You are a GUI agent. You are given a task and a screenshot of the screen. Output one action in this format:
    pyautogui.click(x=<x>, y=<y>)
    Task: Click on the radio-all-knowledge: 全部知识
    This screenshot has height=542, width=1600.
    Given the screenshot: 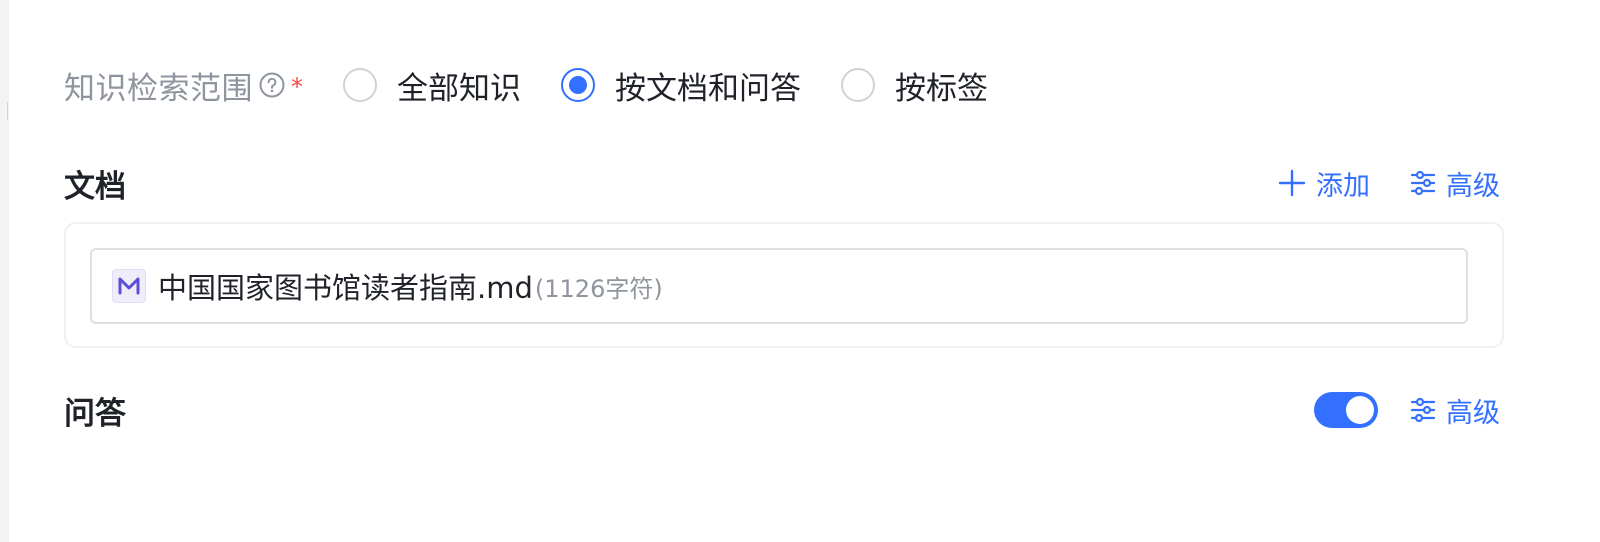 What is the action you would take?
    pyautogui.click(x=432, y=85)
    